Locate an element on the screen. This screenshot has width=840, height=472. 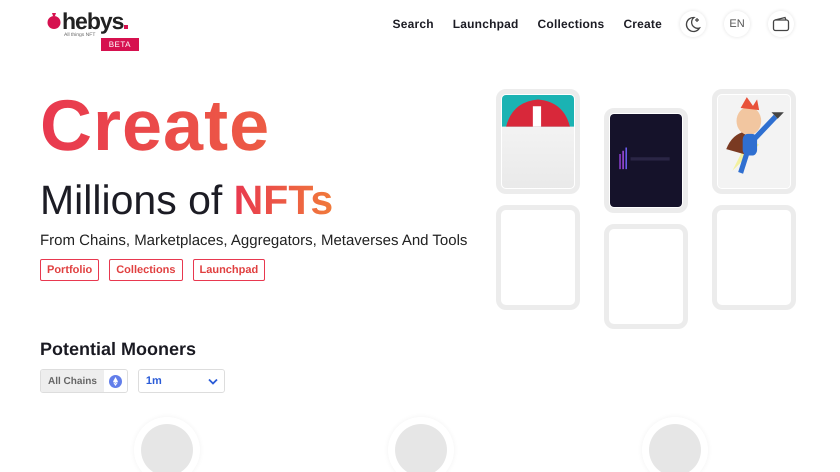
beta-badge: BETA is located at coordinates (119, 44).